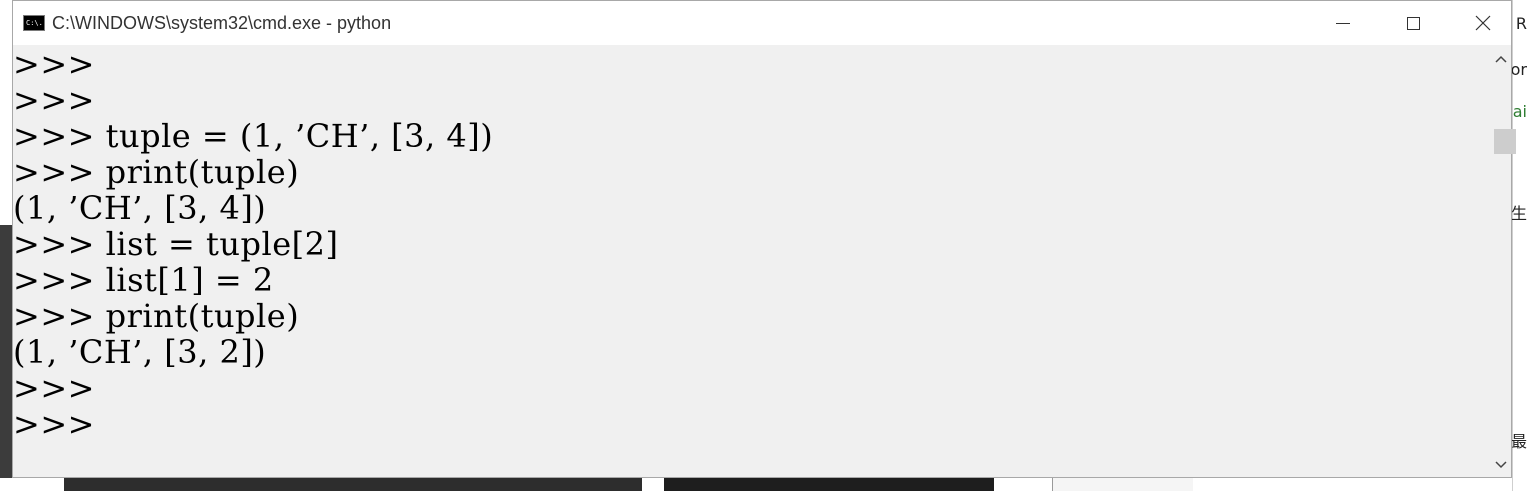 Image resolution: width=1527 pixels, height=491 pixels. I want to click on background-editor-strip, so click(353, 484).